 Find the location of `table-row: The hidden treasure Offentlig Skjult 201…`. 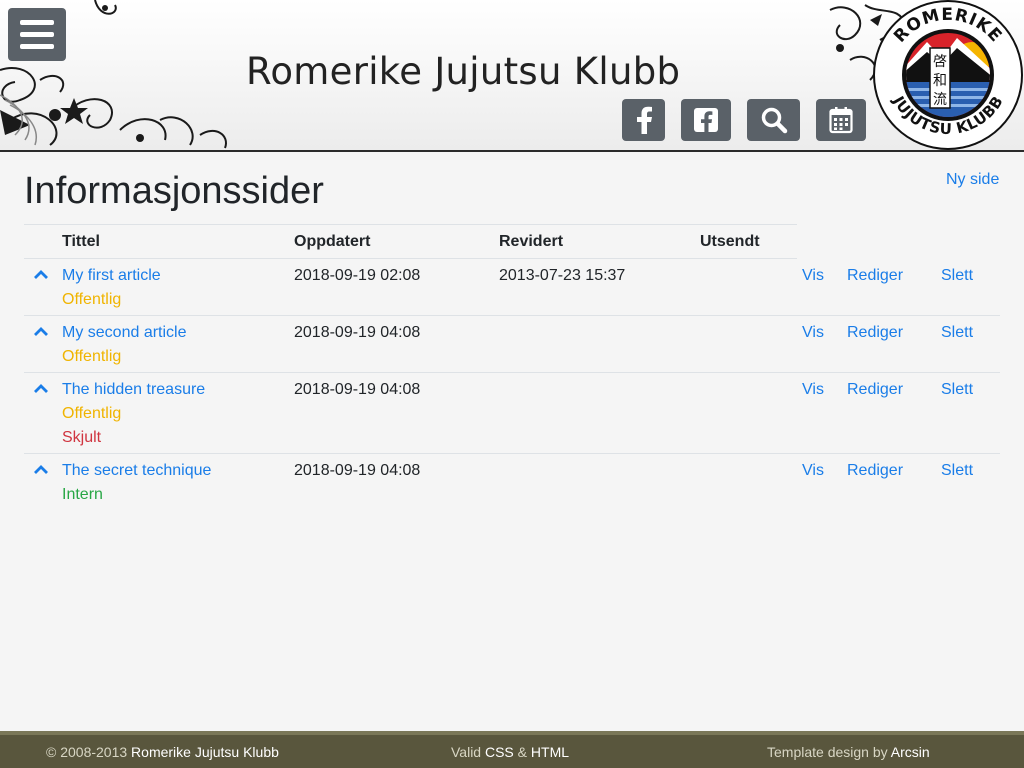

table-row: The hidden treasure Offentlig Skjult 201… is located at coordinates (512, 413).